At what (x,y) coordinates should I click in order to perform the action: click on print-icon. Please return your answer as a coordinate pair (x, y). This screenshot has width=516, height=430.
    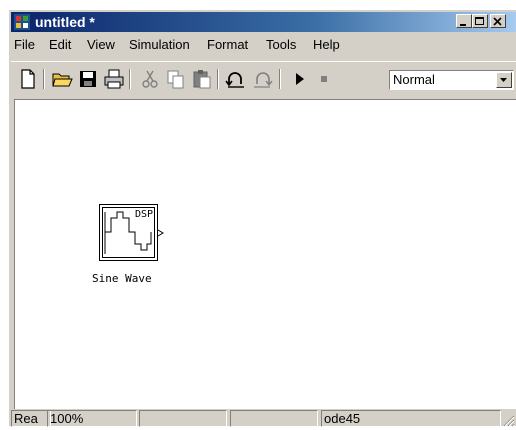
    Looking at the image, I should click on (114, 79).